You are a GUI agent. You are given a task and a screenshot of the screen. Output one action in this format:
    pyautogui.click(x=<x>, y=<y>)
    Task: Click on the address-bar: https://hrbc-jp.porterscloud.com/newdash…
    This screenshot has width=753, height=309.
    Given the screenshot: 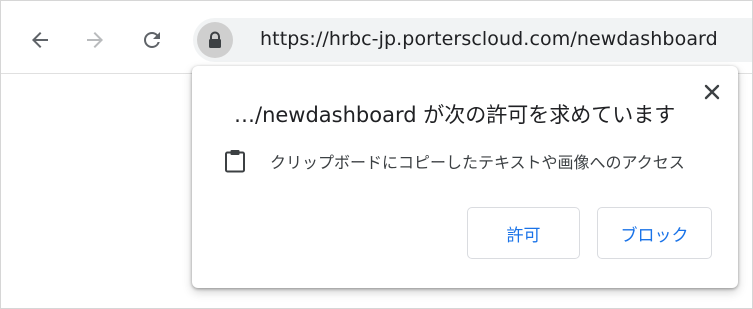 What is the action you would take?
    pyautogui.click(x=472, y=40)
    